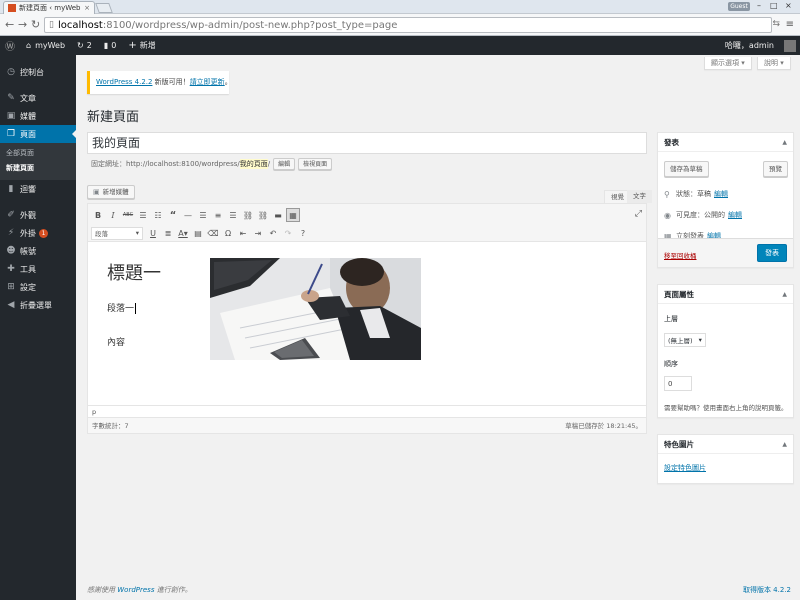  Describe the element at coordinates (788, 5) in the screenshot. I see `close-window-icon: ×` at that location.